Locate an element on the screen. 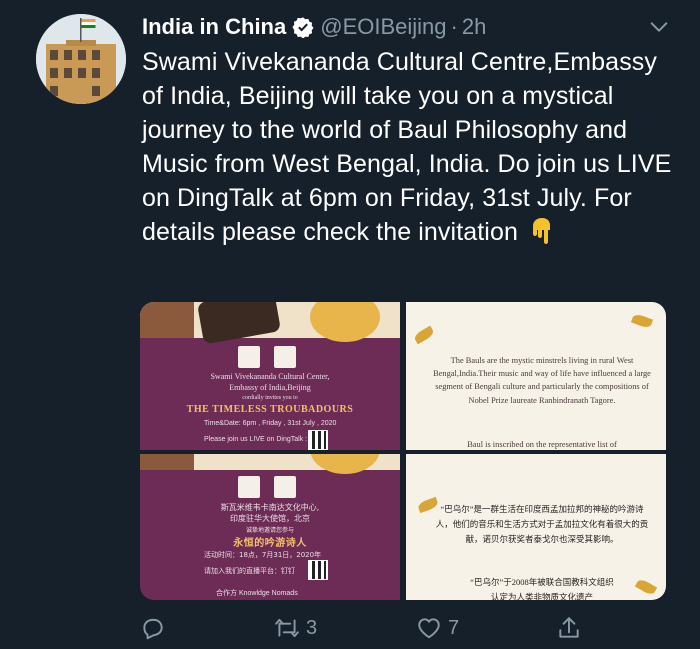 This screenshot has height=649, width=700. inv-title: THE TIMELESS TROUBADOURS is located at coordinates (270, 409).